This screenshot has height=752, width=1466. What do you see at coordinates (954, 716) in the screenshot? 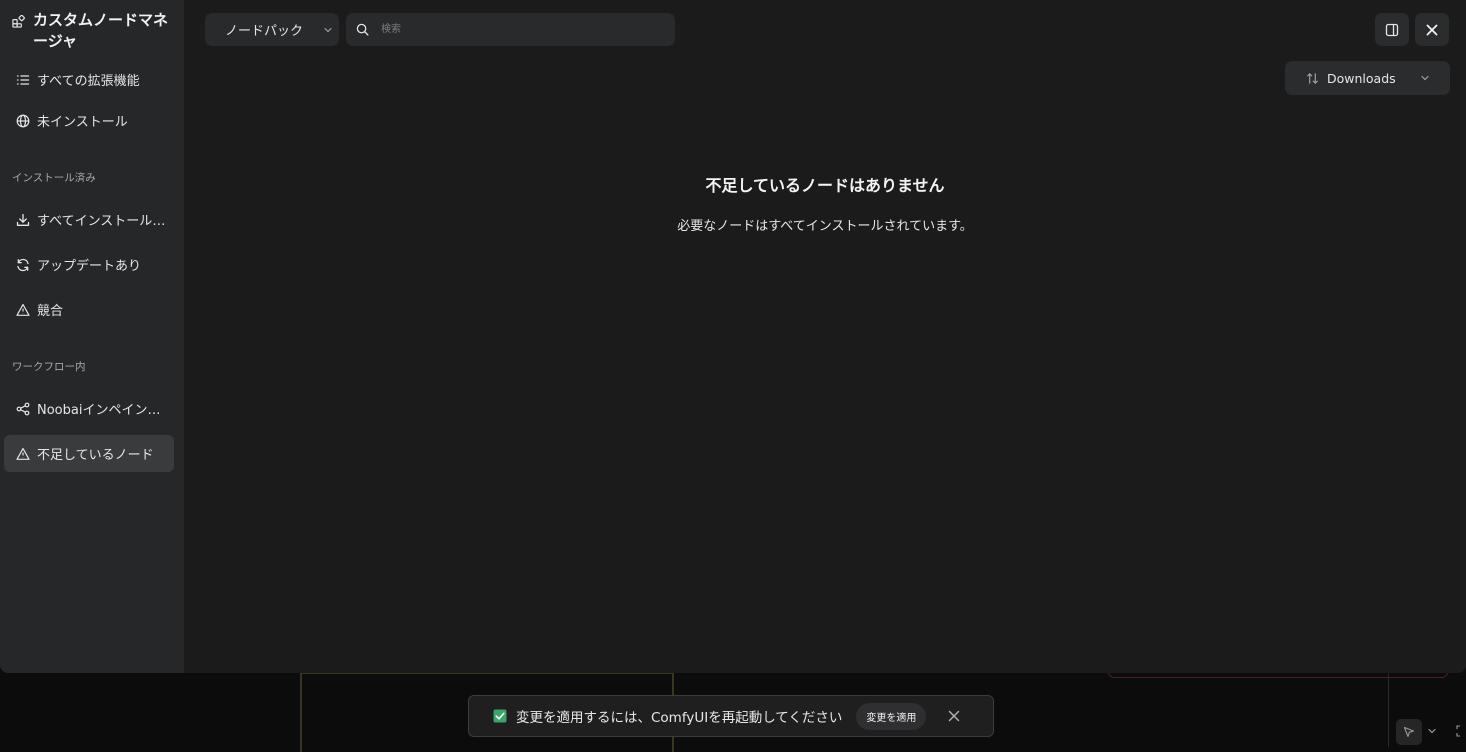
I see `close-toast-button` at bounding box center [954, 716].